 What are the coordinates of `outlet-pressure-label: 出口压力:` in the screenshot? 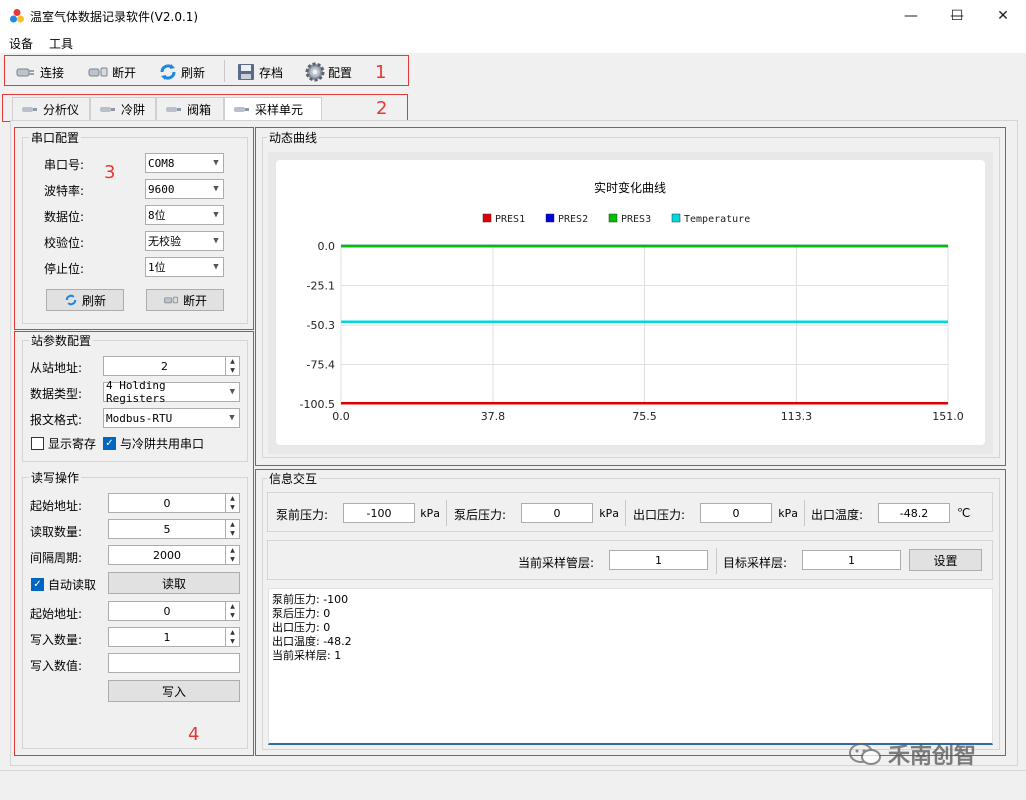 It's located at (659, 515).